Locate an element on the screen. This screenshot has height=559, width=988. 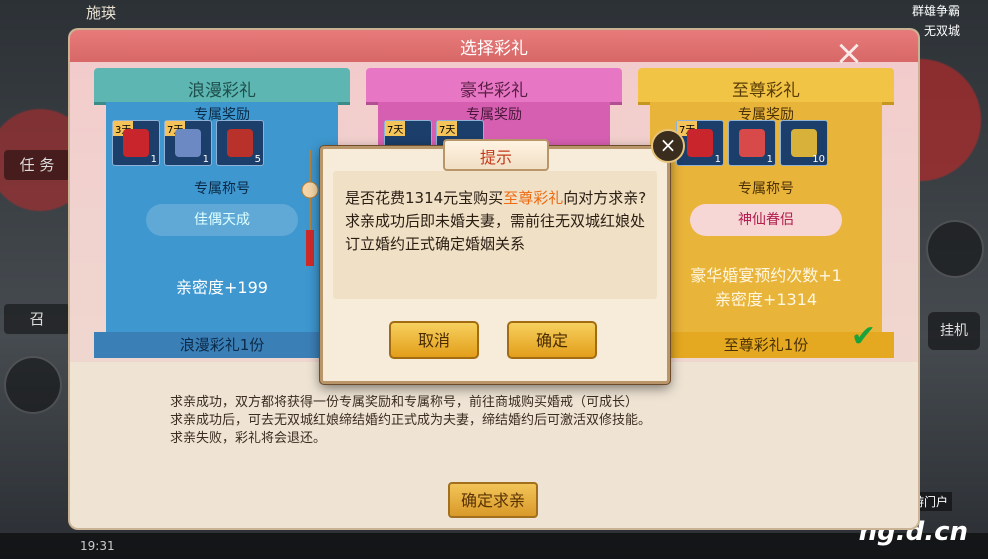
summon-button: 召 is located at coordinates (37, 319).